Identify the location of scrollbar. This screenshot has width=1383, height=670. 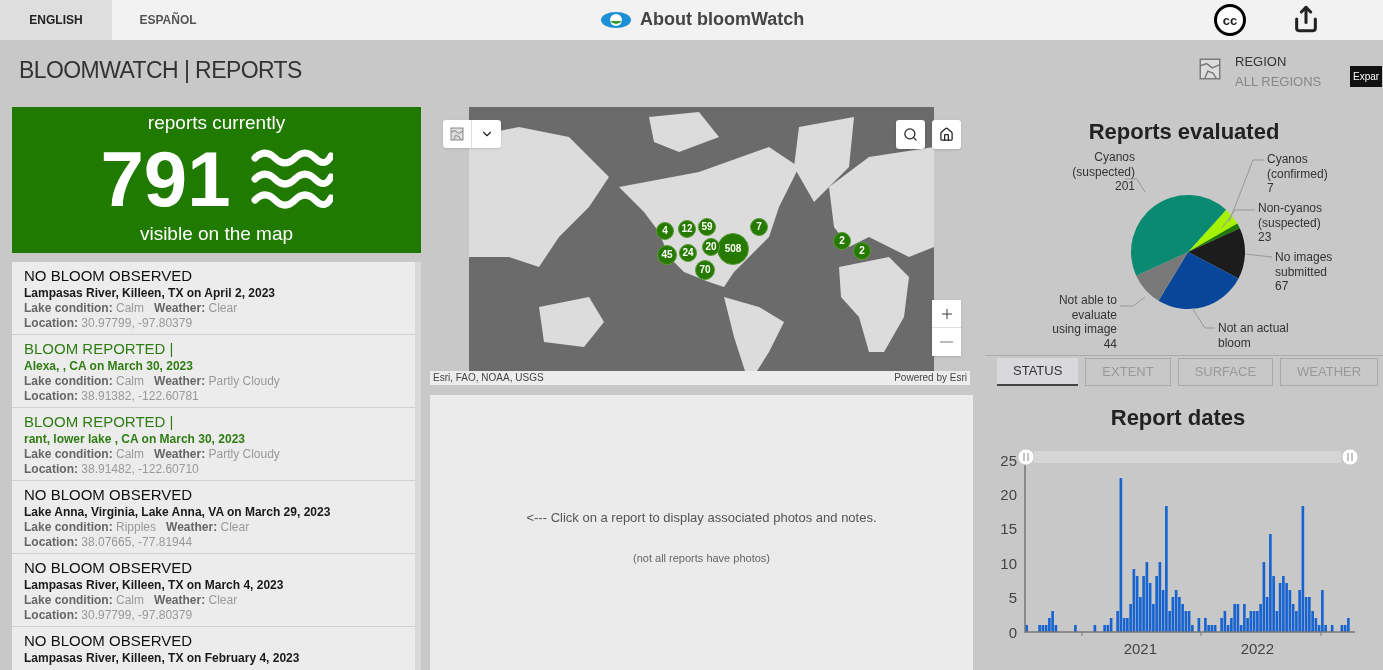
(418, 466).